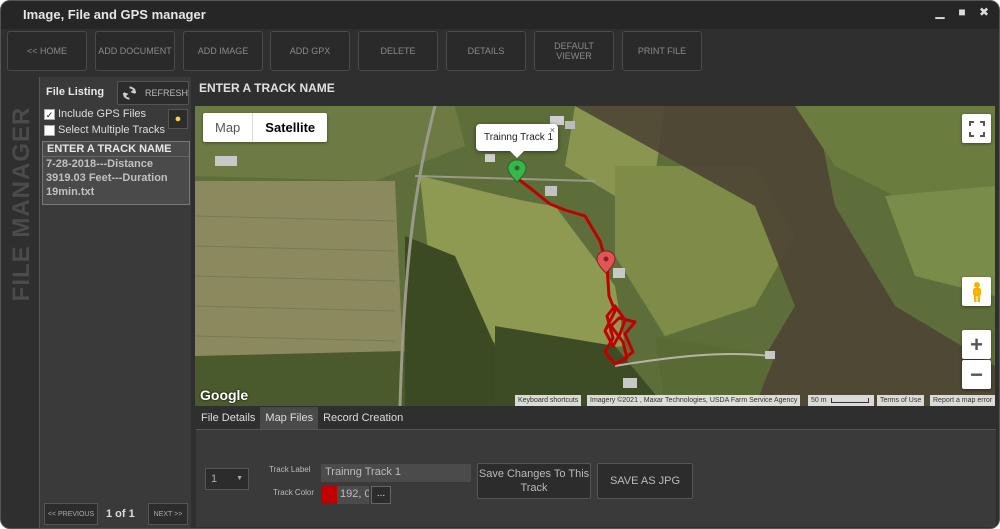  What do you see at coordinates (363, 418) in the screenshot?
I see `tab-record-creation: Record Creation` at bounding box center [363, 418].